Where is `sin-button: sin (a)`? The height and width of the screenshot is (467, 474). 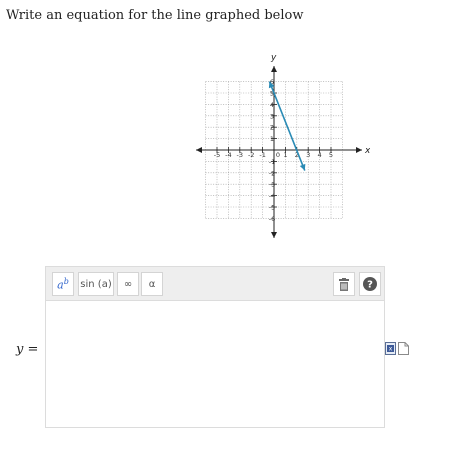 sin-button: sin (a) is located at coordinates (96, 284).